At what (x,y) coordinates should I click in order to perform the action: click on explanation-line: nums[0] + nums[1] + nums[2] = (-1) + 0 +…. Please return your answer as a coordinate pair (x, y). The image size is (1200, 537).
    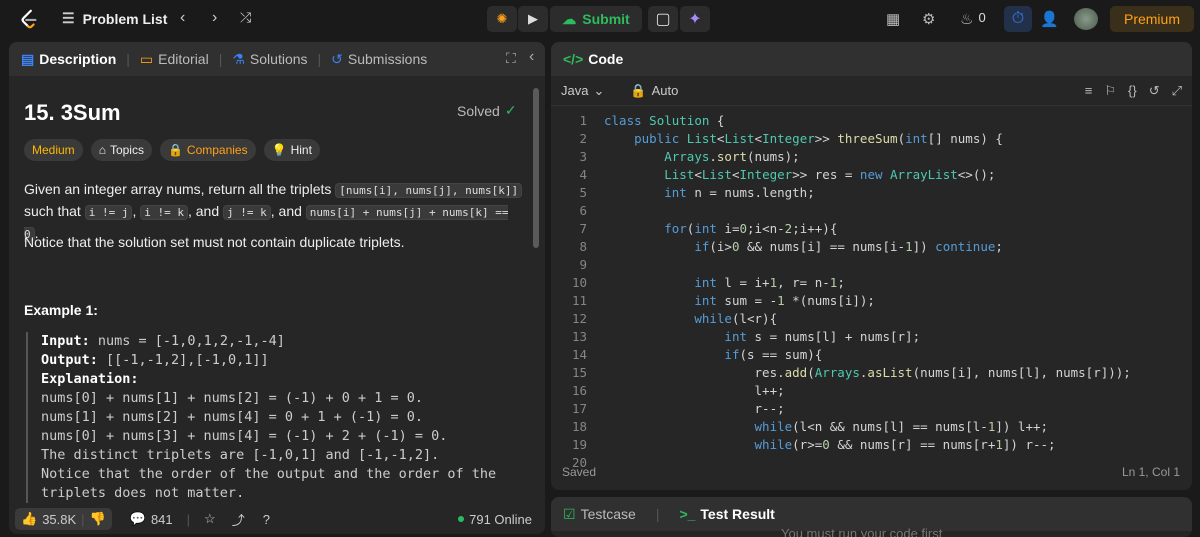
    Looking at the image, I should click on (232, 398).